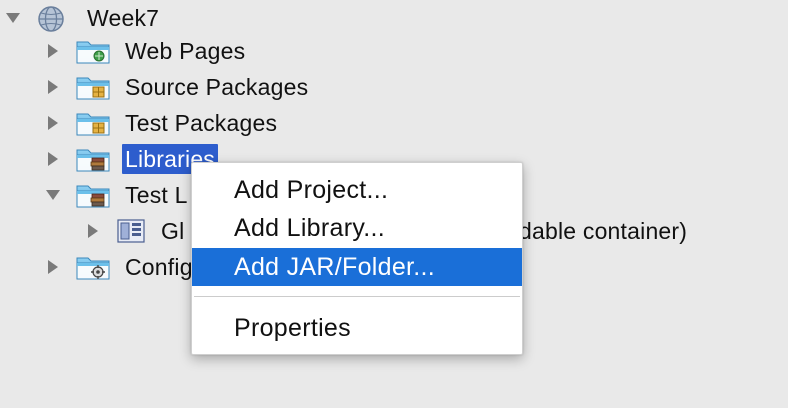 This screenshot has width=788, height=408. What do you see at coordinates (357, 328) in the screenshot?
I see `menu-item-properties: Properties` at bounding box center [357, 328].